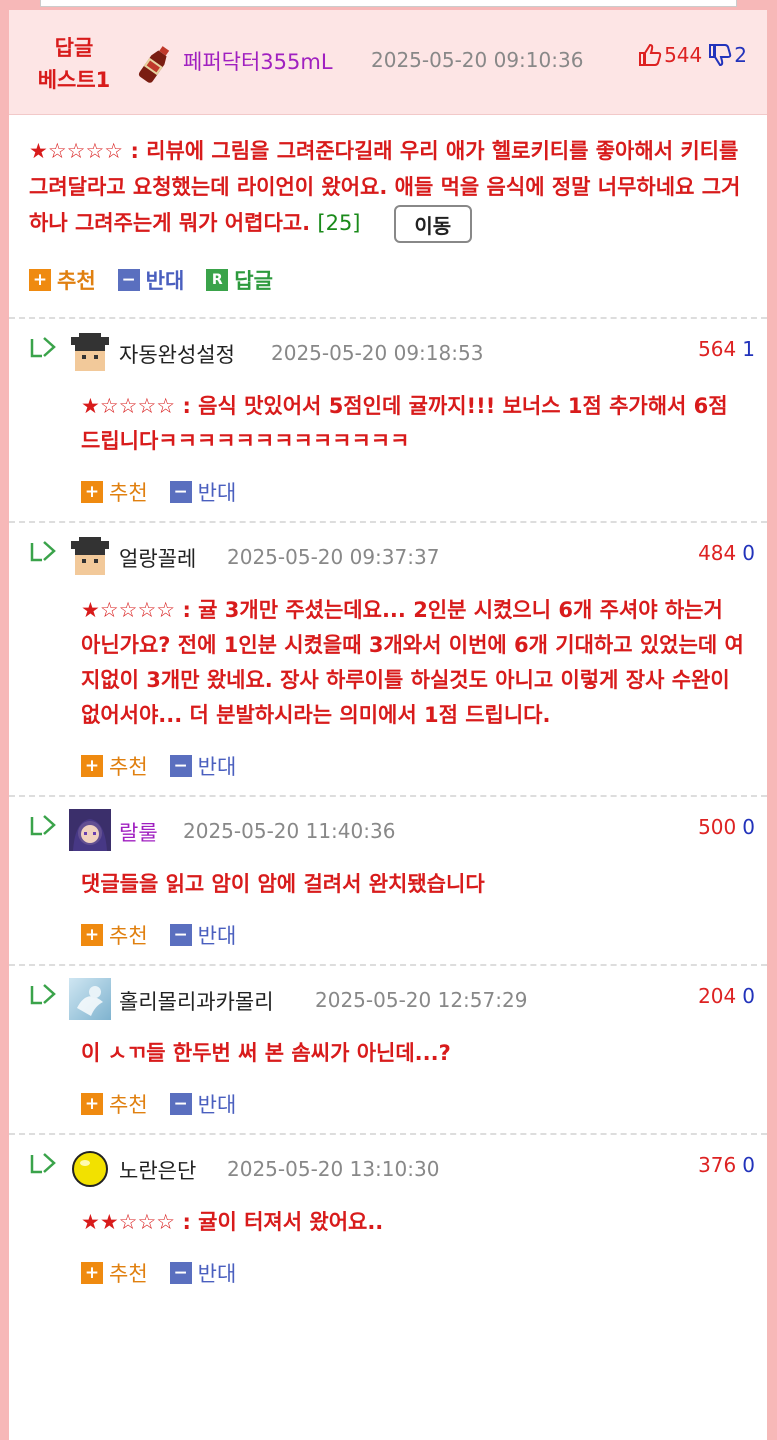  I want to click on comment-datetime: 2025-05-20 09:18:53, so click(377, 353).